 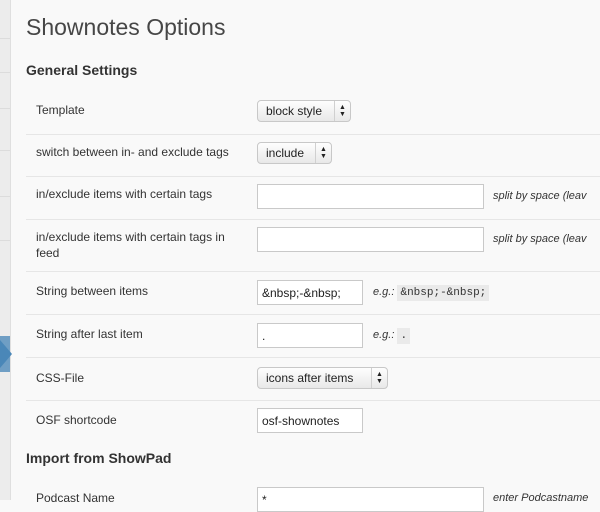 I want to click on osf-shortcode-row: OSF shortcode, so click(x=313, y=420).